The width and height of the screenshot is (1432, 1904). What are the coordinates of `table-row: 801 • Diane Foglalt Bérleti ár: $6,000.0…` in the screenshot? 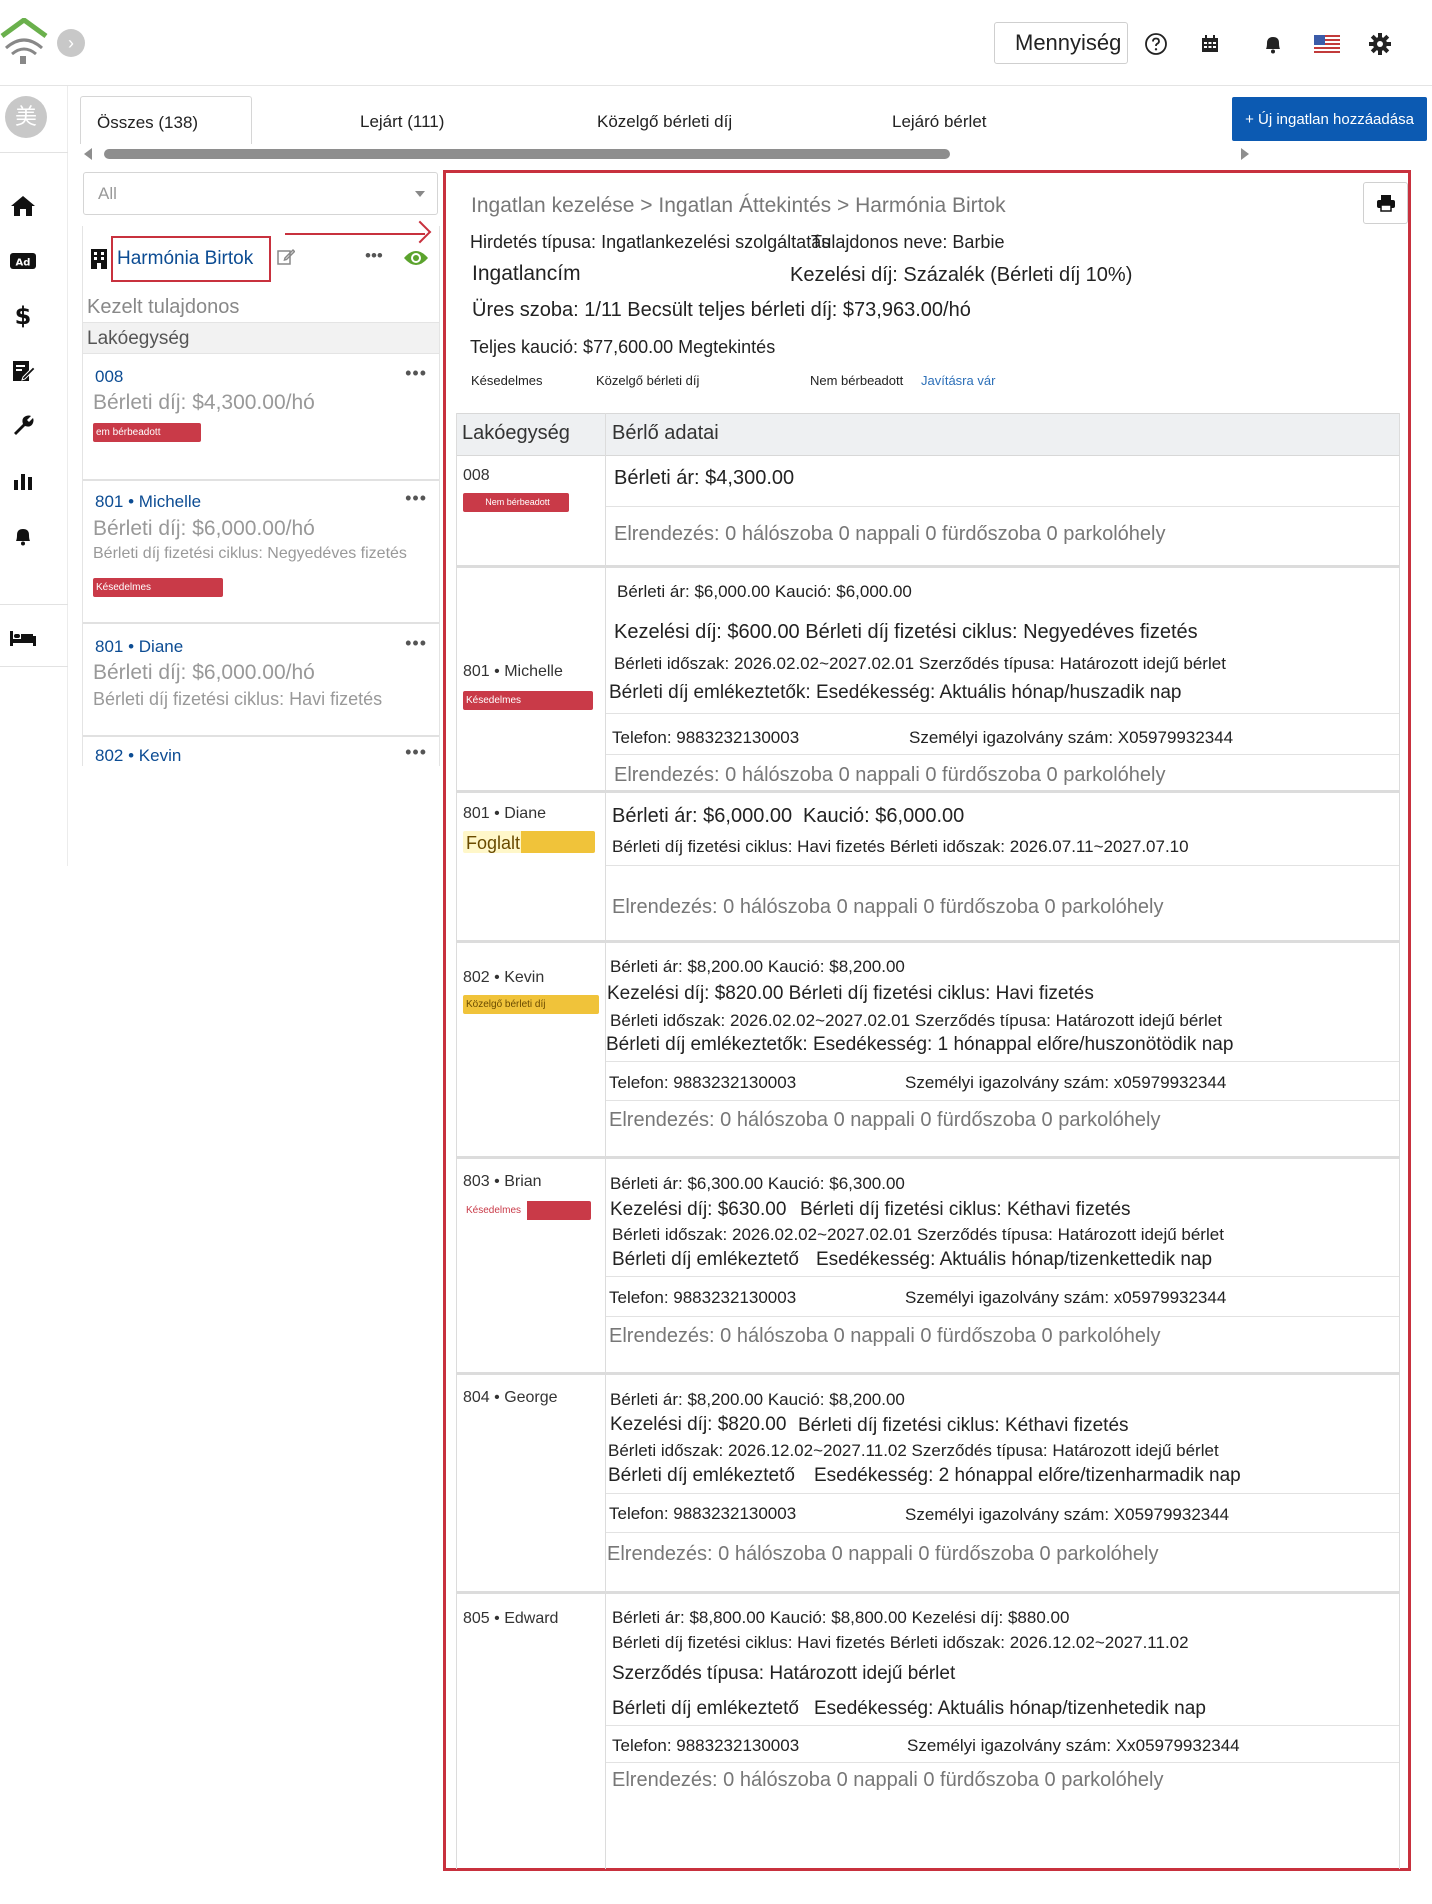 It's located at (928, 865).